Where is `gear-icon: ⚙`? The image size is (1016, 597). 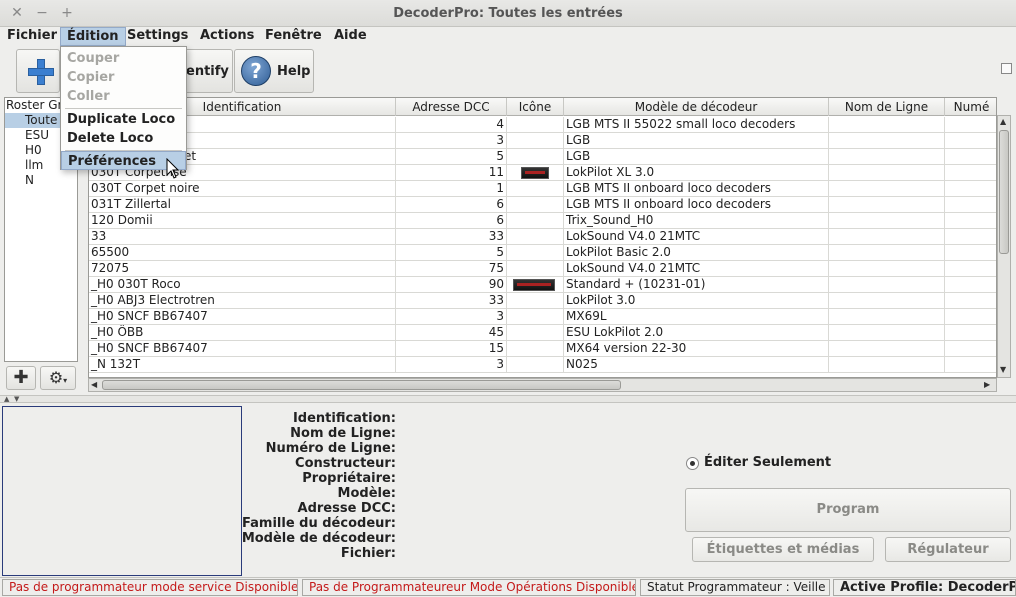 gear-icon: ⚙ is located at coordinates (56, 377).